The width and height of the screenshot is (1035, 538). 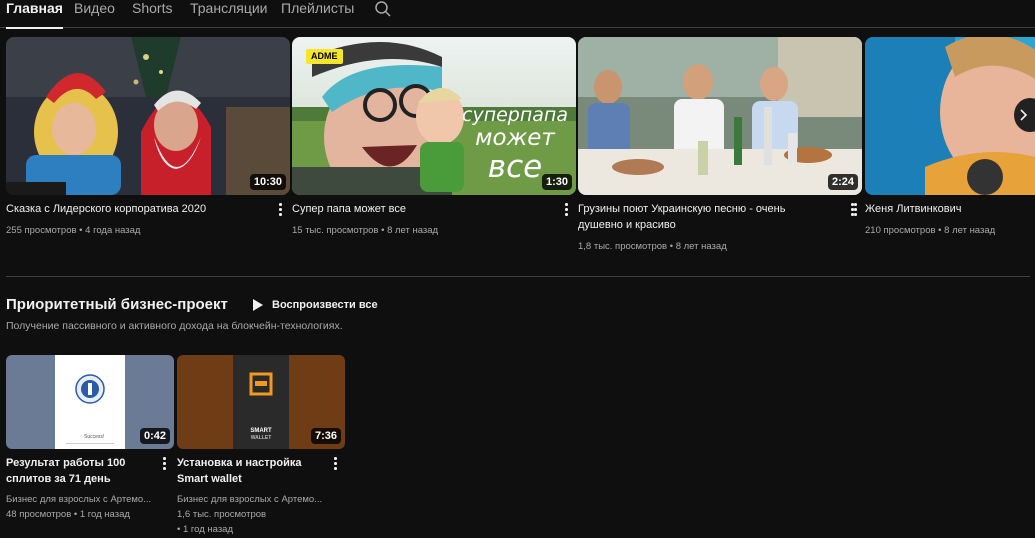 I want to click on tab-videos: Видео, so click(x=94, y=14).